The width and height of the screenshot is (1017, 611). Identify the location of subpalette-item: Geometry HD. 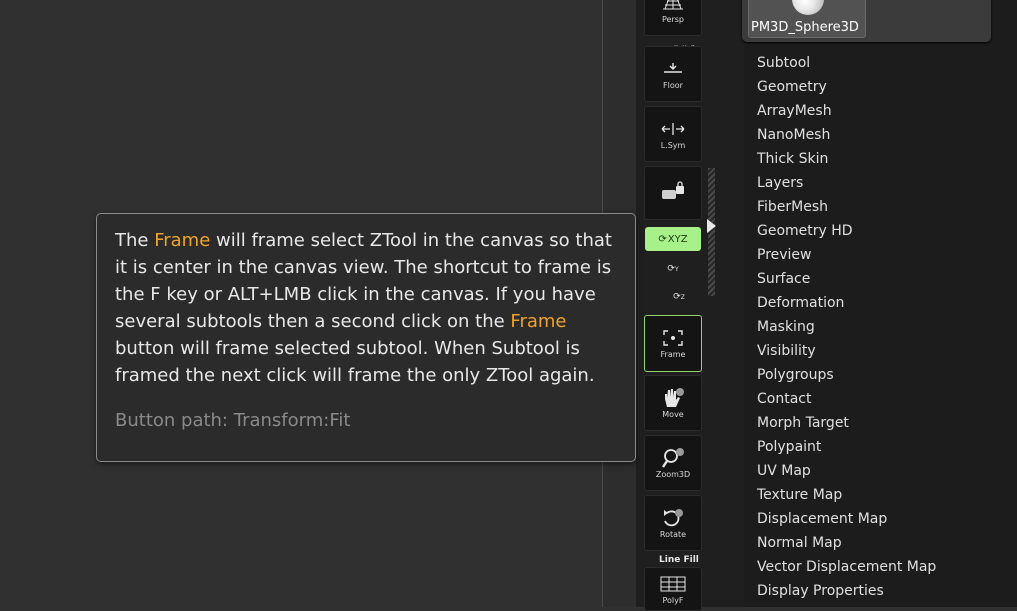
(846, 231).